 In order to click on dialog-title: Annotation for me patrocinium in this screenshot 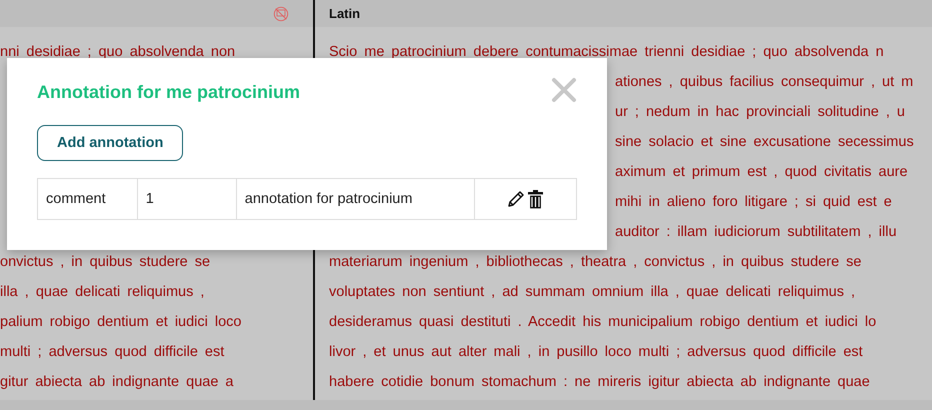, I will do `click(168, 92)`.